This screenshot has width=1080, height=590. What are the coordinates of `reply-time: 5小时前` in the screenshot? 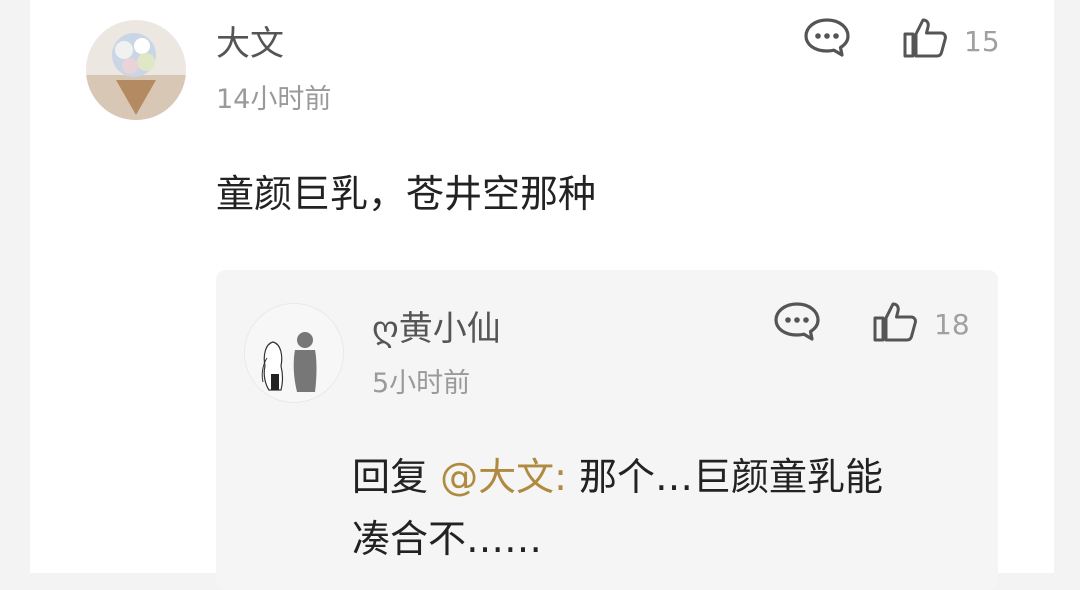 It's located at (421, 383).